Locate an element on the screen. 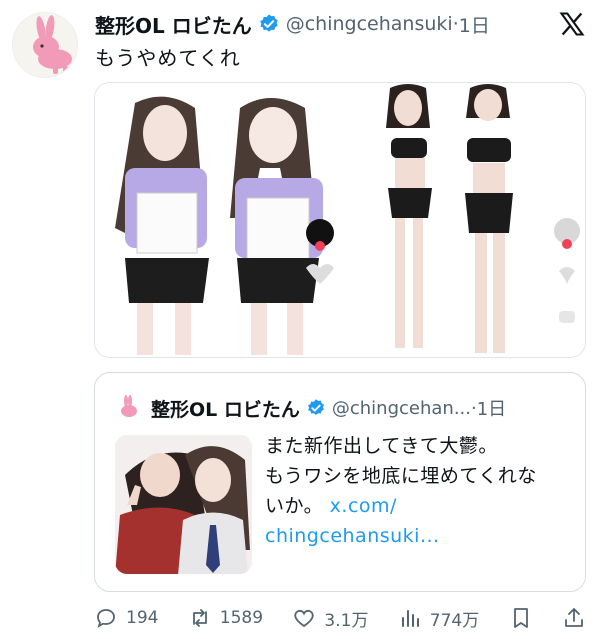  reply-count: 194 is located at coordinates (142, 618).